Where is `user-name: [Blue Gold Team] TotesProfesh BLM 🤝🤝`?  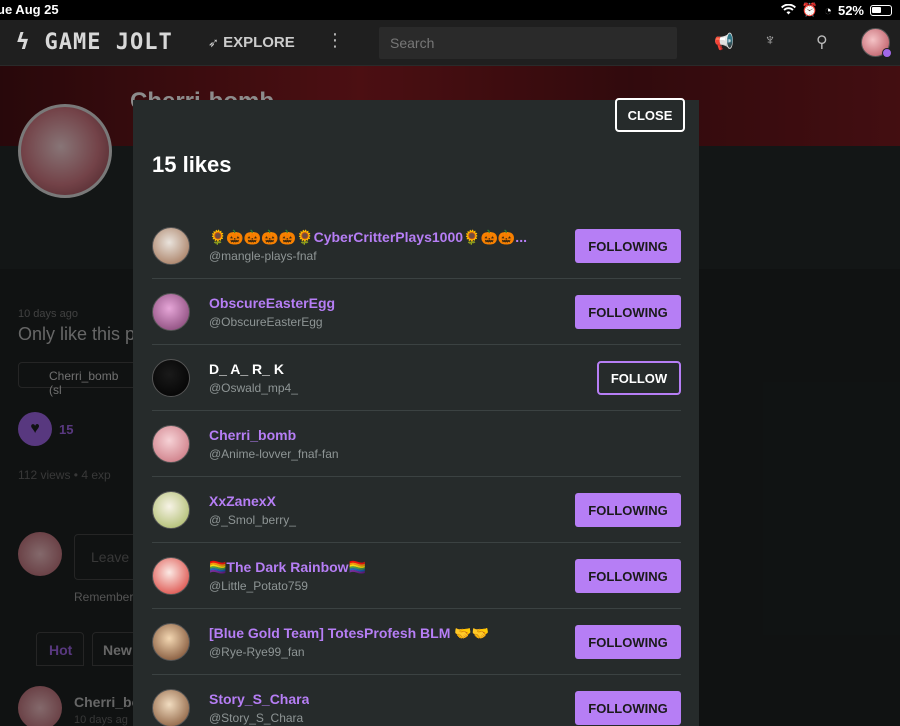
user-name: [Blue Gold Team] TotesProfesh BLM 🤝🤝 is located at coordinates (349, 633).